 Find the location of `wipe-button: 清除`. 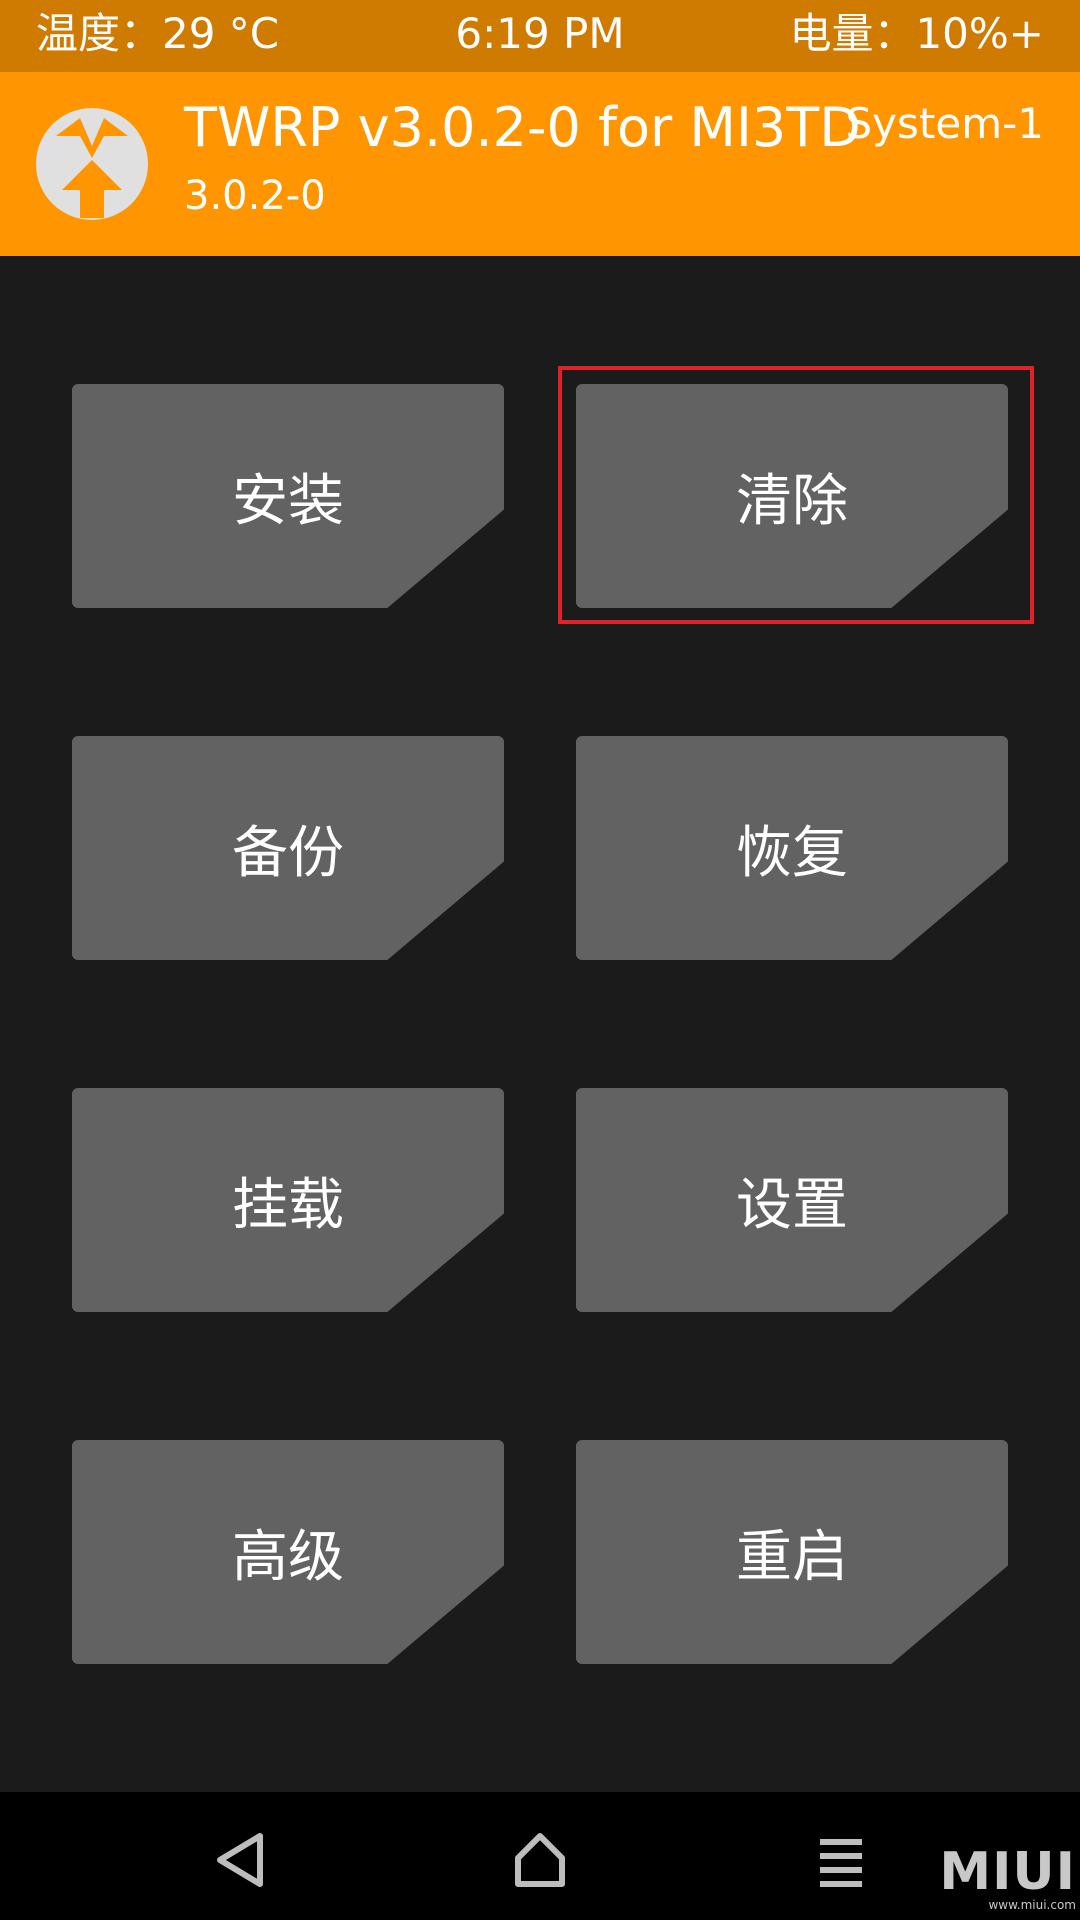

wipe-button: 清除 is located at coordinates (792, 496).